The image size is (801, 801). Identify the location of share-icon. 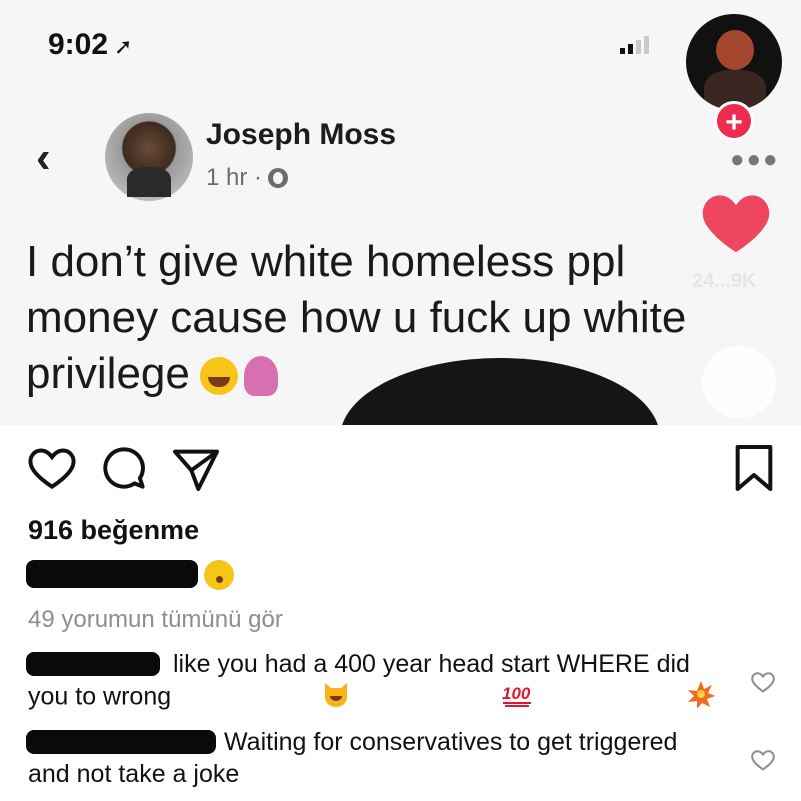
(196, 468).